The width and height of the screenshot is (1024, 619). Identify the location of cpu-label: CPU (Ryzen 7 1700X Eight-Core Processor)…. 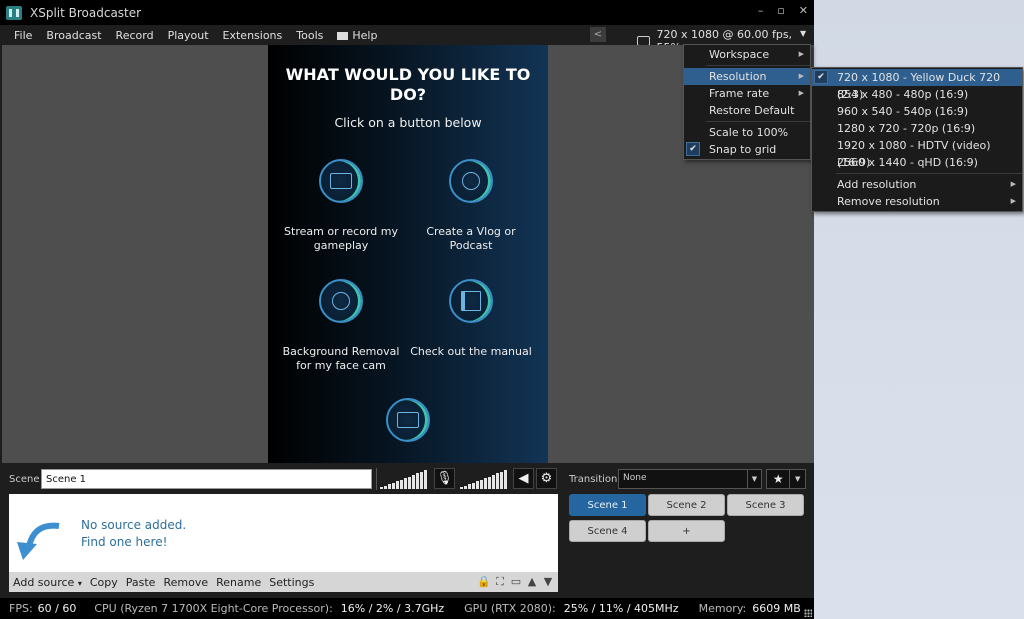
(213, 608).